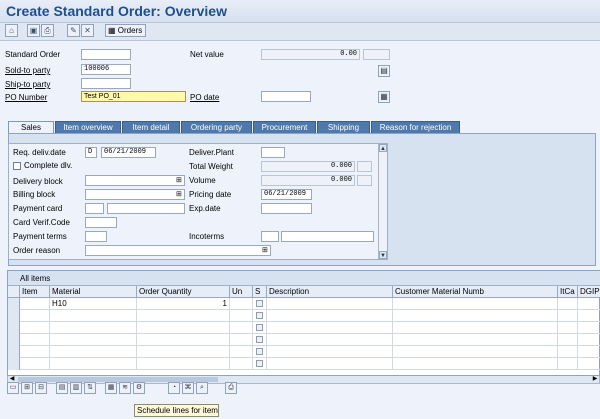 The height and width of the screenshot is (419, 600). Describe the element at coordinates (76, 388) in the screenshot. I see `deselect-all-icon: ▥` at that location.